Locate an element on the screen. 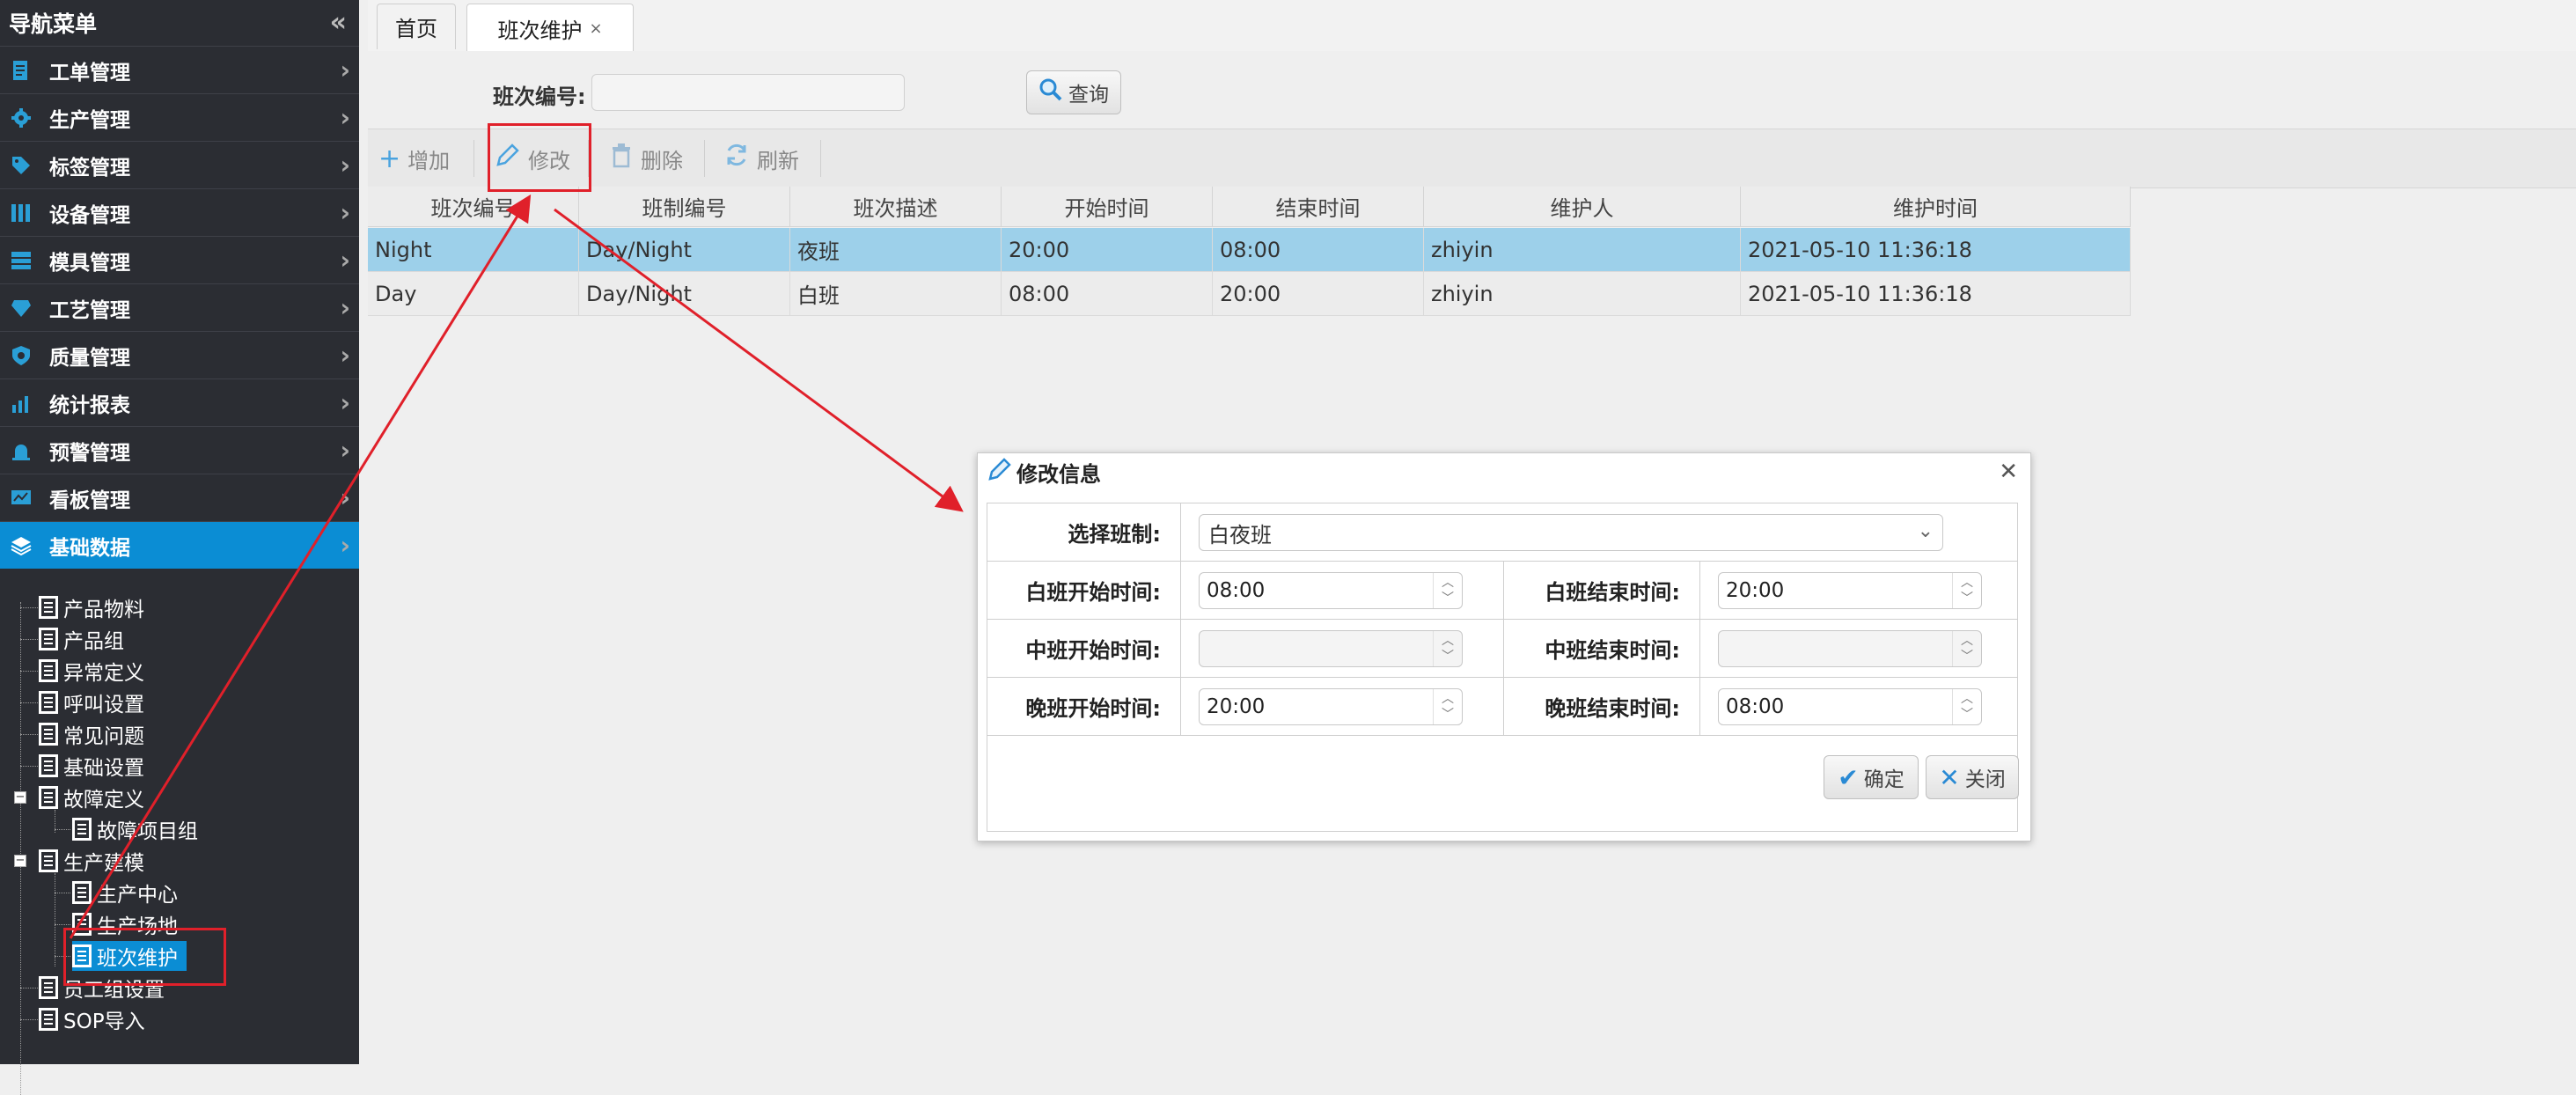 This screenshot has width=2576, height=1095. tree-item-basic-settings: 基础设置 is located at coordinates (91, 766).